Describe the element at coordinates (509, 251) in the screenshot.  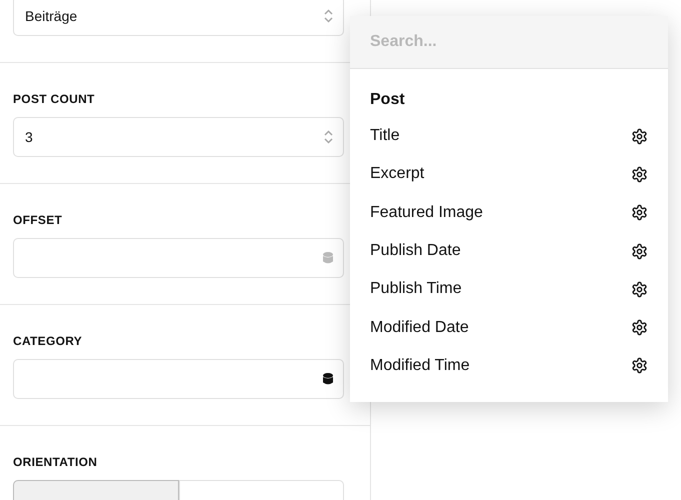
I see `menu-item: Publish Date` at that location.